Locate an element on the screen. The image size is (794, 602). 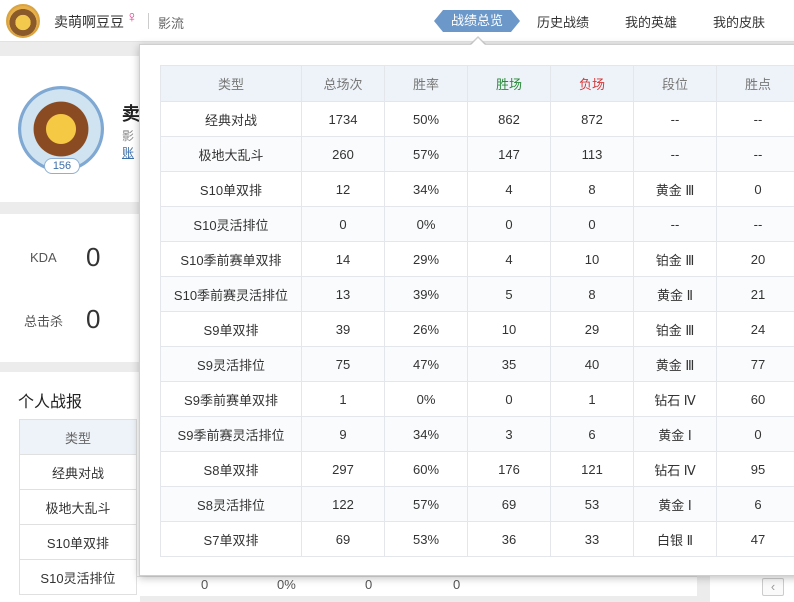
table-row: S10季前赛灵活排位 13 39% 5 8 黄金 Ⅱ 21 is located at coordinates (477, 294).